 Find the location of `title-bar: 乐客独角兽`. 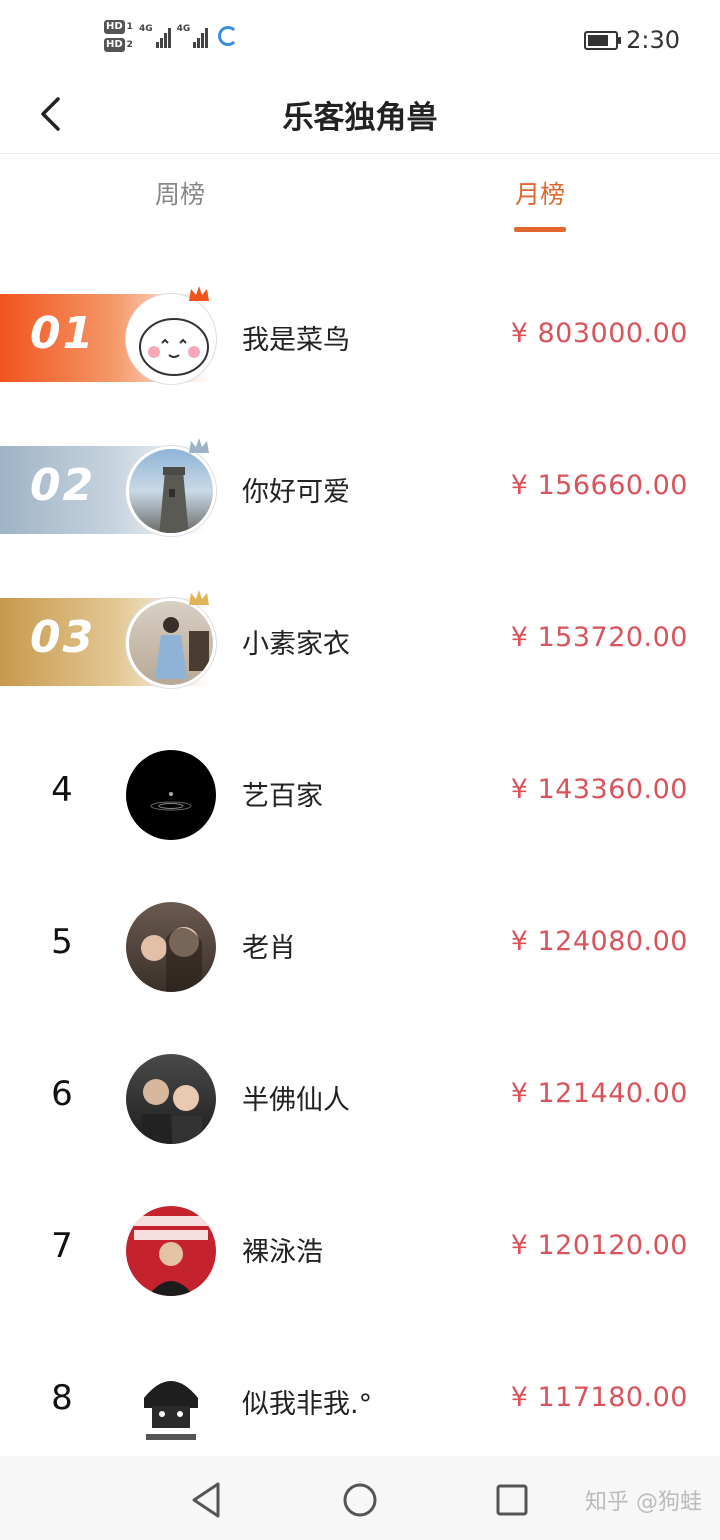

title-bar: 乐客独角兽 is located at coordinates (360, 118).